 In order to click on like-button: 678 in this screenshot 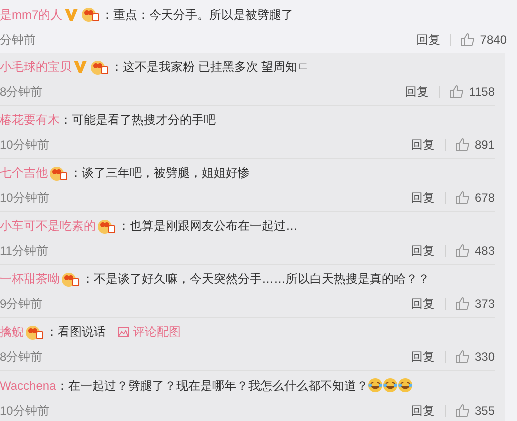, I will do `click(475, 198)`.